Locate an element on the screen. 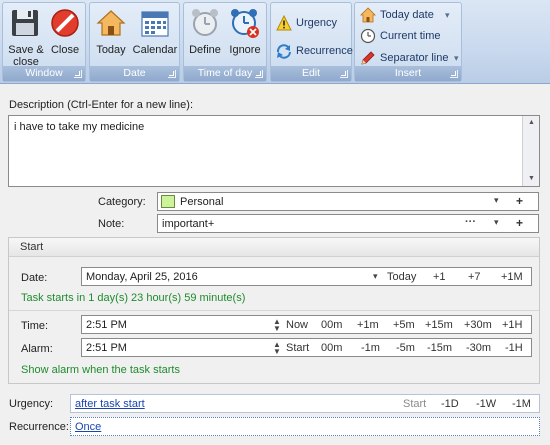 The width and height of the screenshot is (550, 445). alarm-00m-button: 00m is located at coordinates (331, 348).